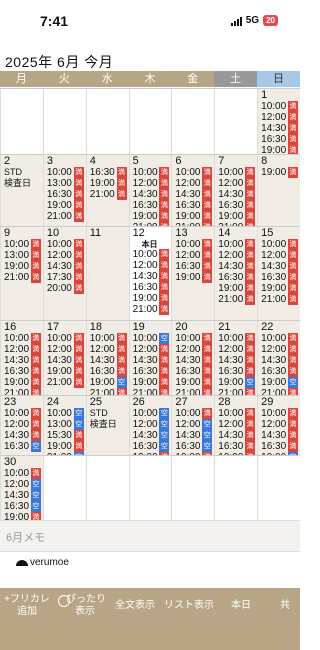  I want to click on calendar-day: 23 10:00 12:00 14:30 16:30 満満満空, so click(21, 425).